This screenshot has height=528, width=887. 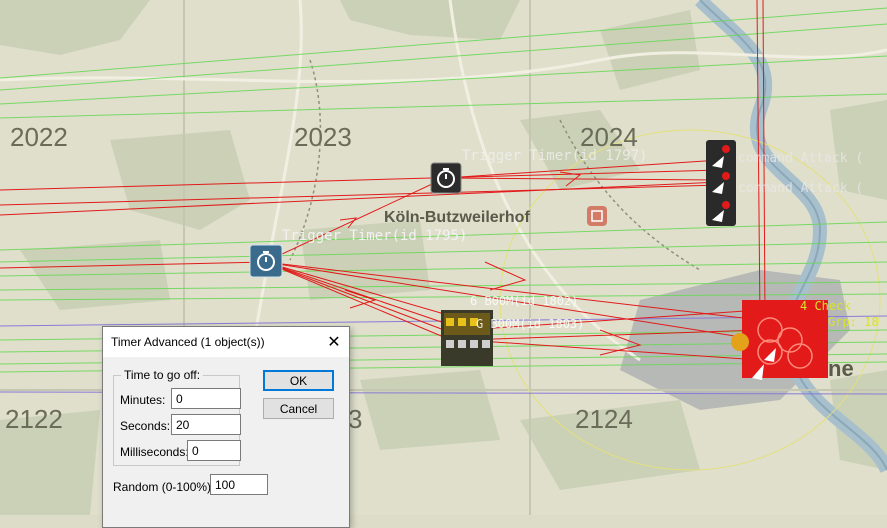 What do you see at coordinates (457, 217) in the screenshot?
I see `place-name: Köln-Butzweilerhof` at bounding box center [457, 217].